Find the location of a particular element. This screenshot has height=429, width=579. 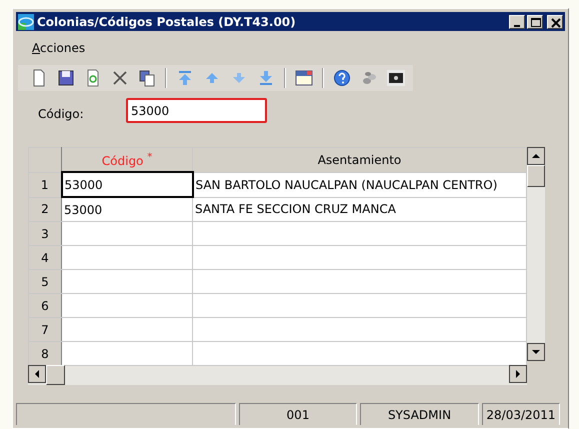

code-field: 53000 is located at coordinates (196, 110).